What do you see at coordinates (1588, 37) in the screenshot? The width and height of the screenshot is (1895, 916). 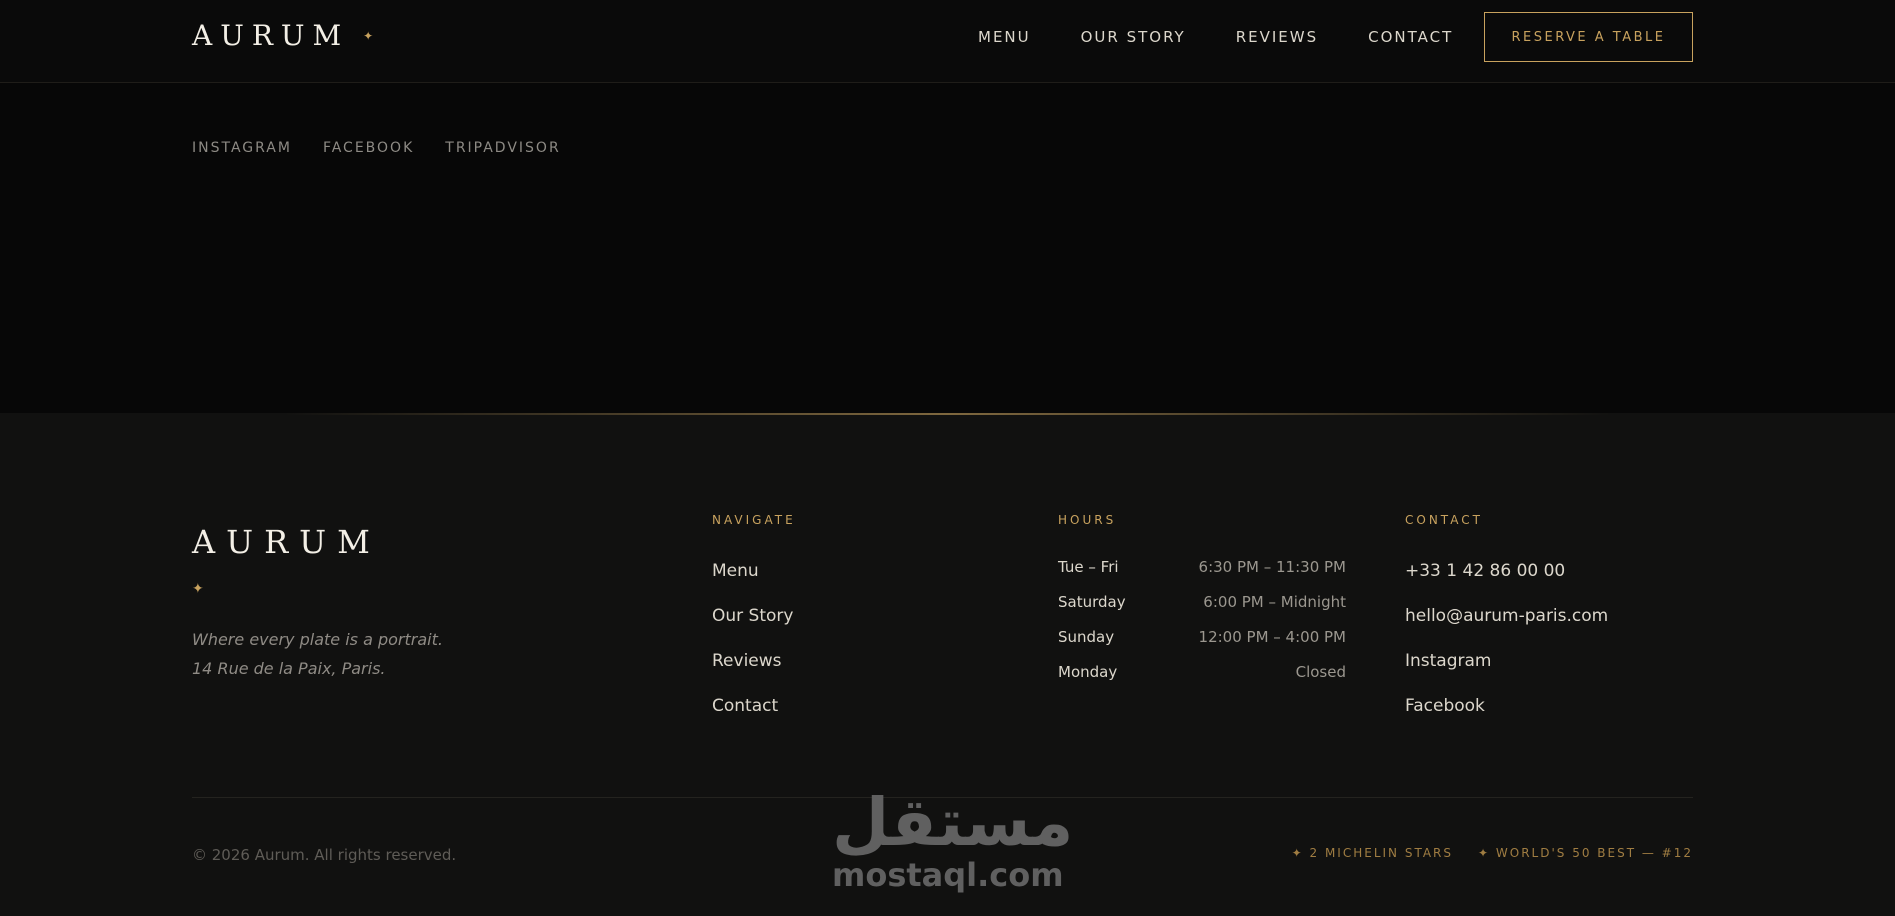 I see `reserve-table-button: RESERVE A TABLE` at bounding box center [1588, 37].